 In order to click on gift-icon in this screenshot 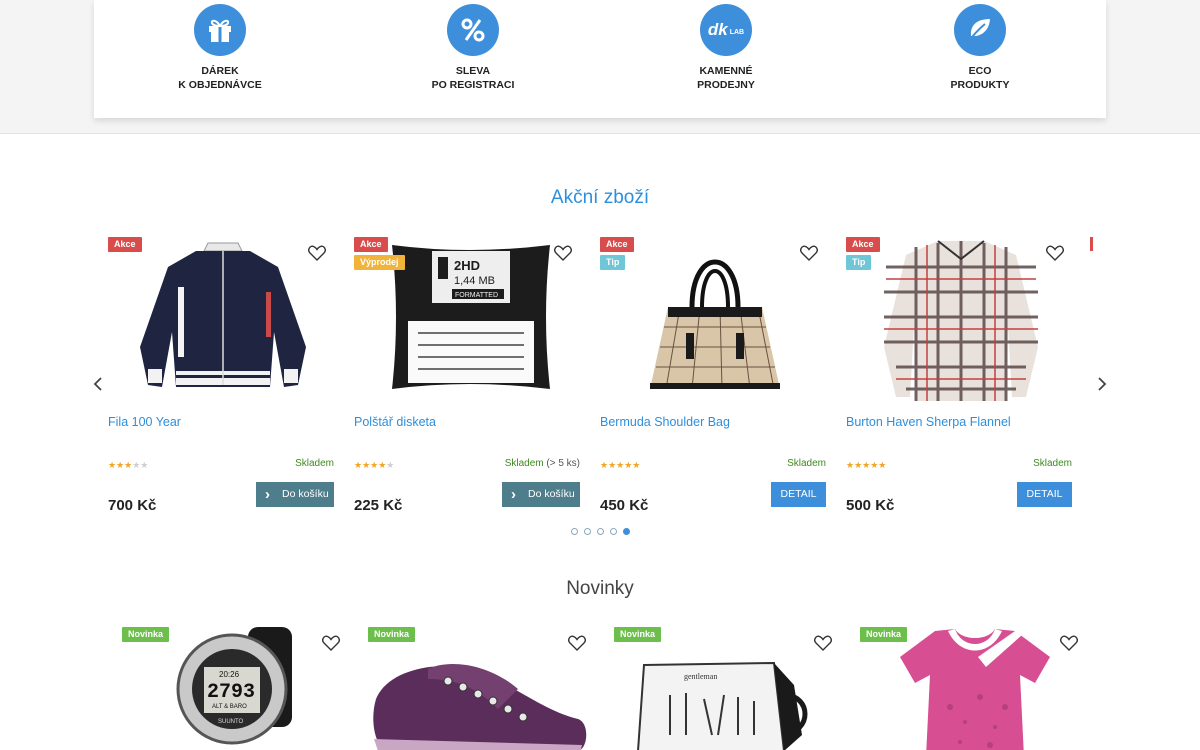, I will do `click(220, 30)`.